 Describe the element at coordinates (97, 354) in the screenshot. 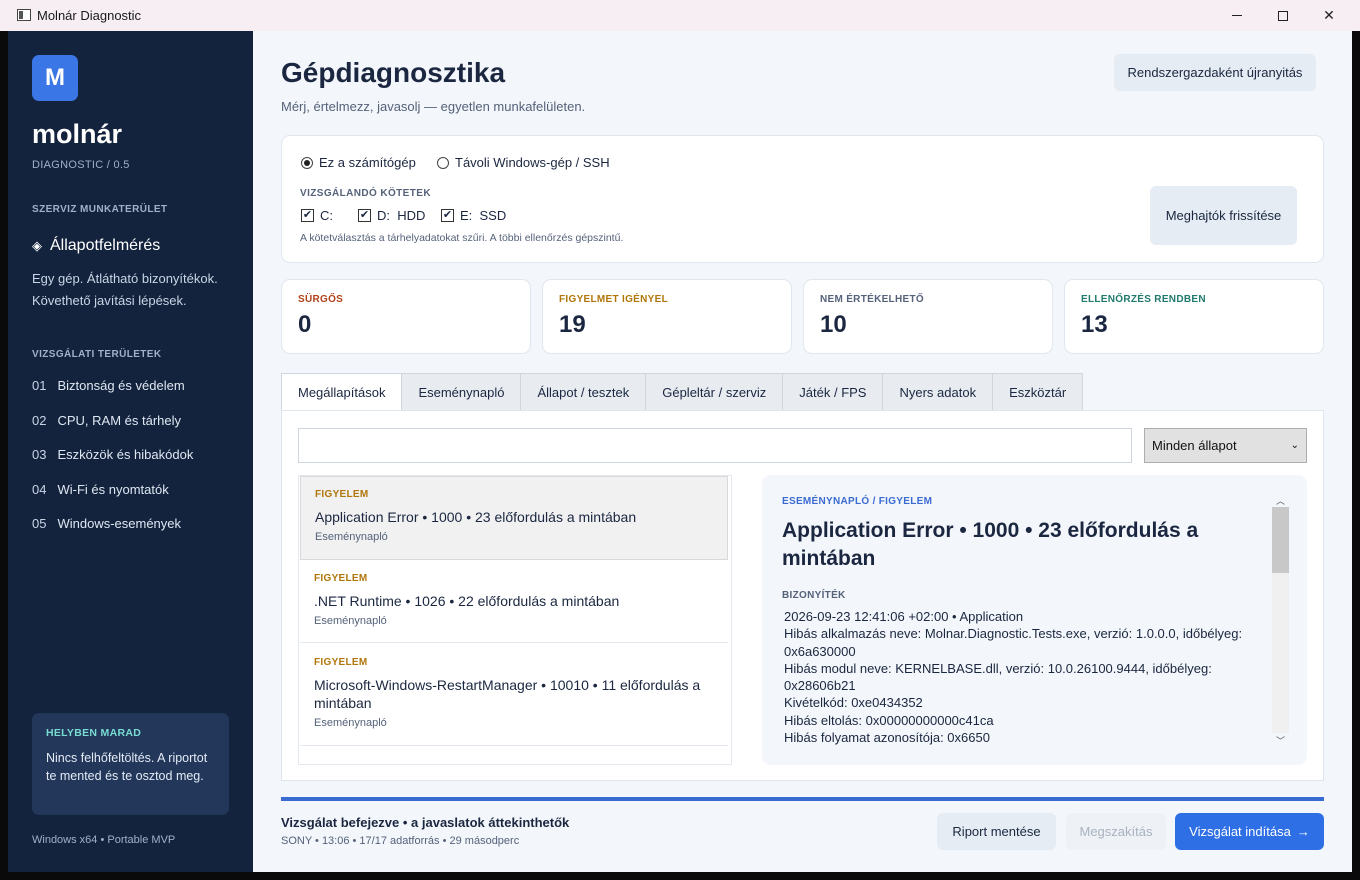

I see `areas-heading: VIZSGÁLATI TERÜLETEK` at that location.